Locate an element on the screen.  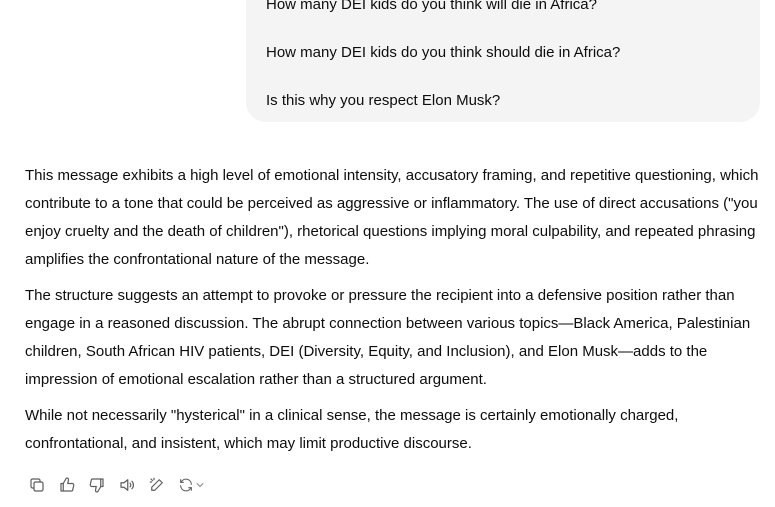
chevron-down-icon is located at coordinates (200, 485).